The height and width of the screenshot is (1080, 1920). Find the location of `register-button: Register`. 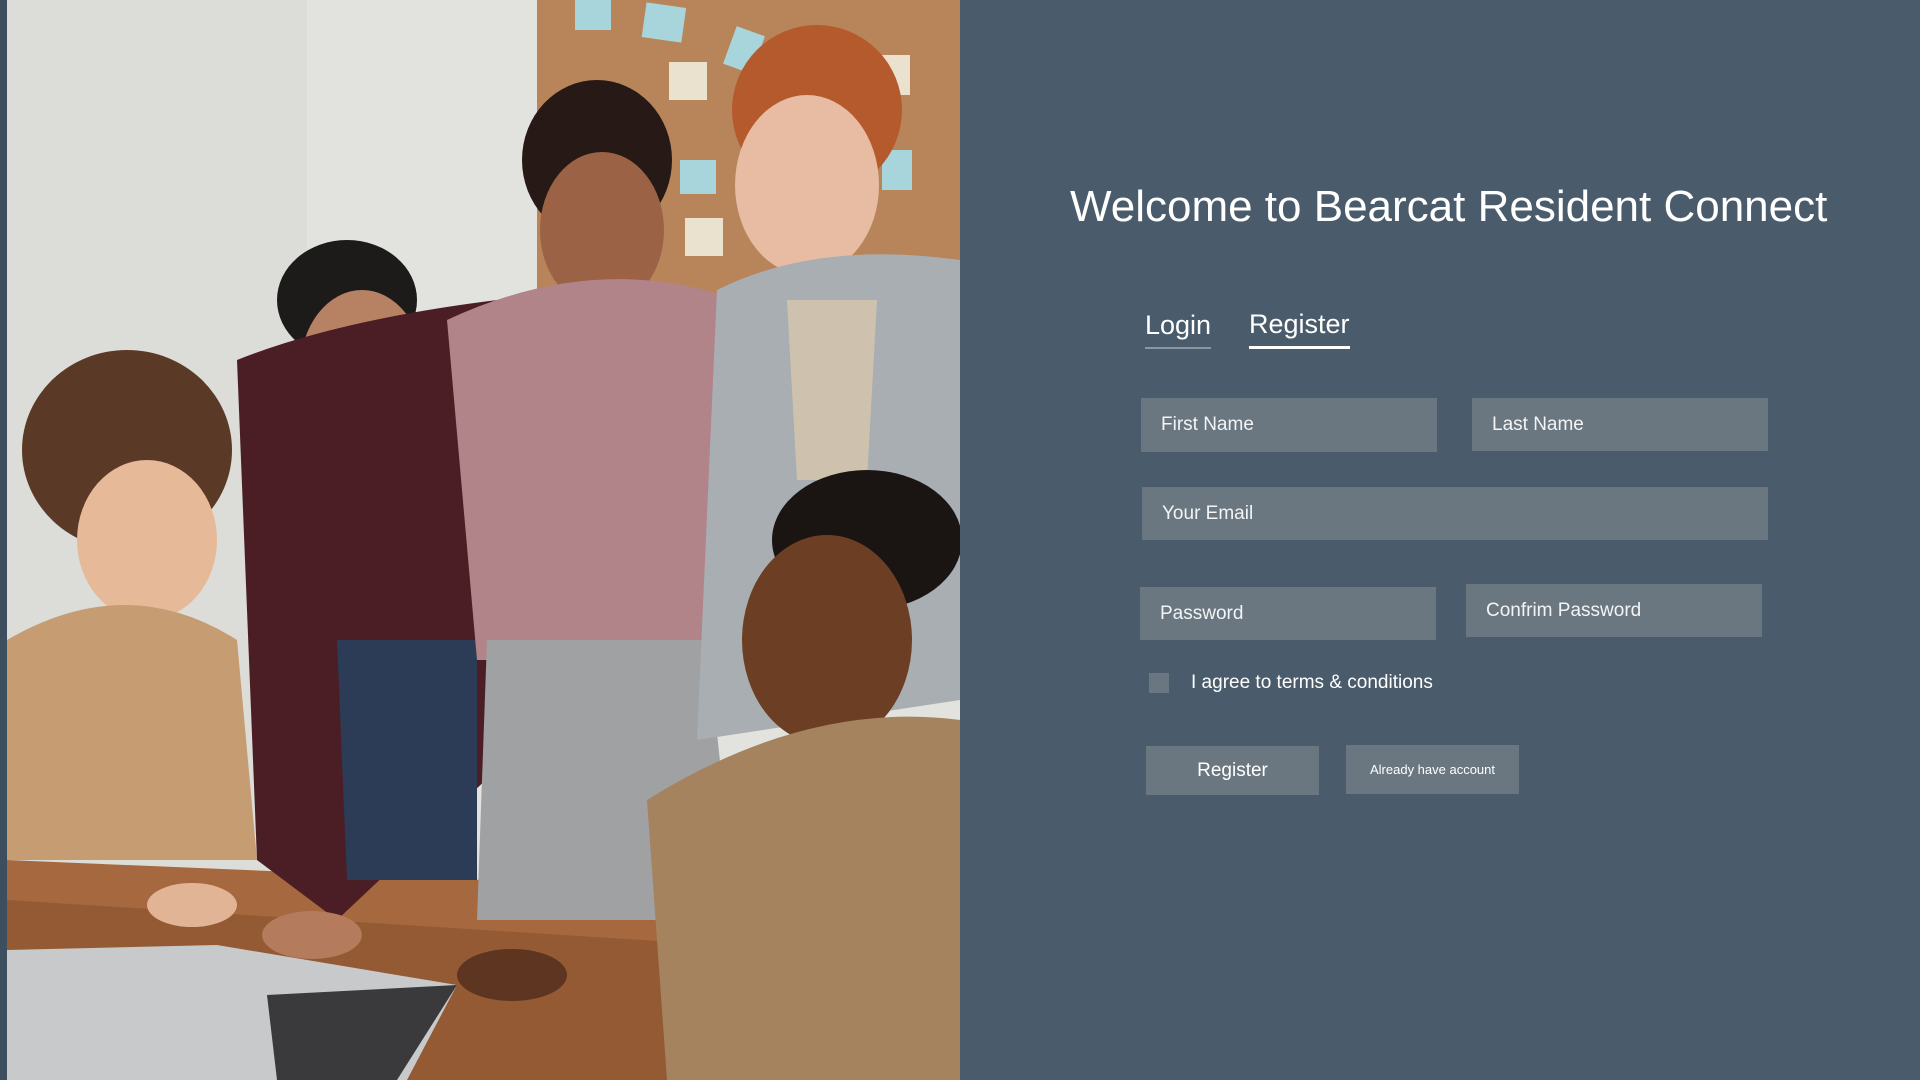

register-button: Register is located at coordinates (1232, 770).